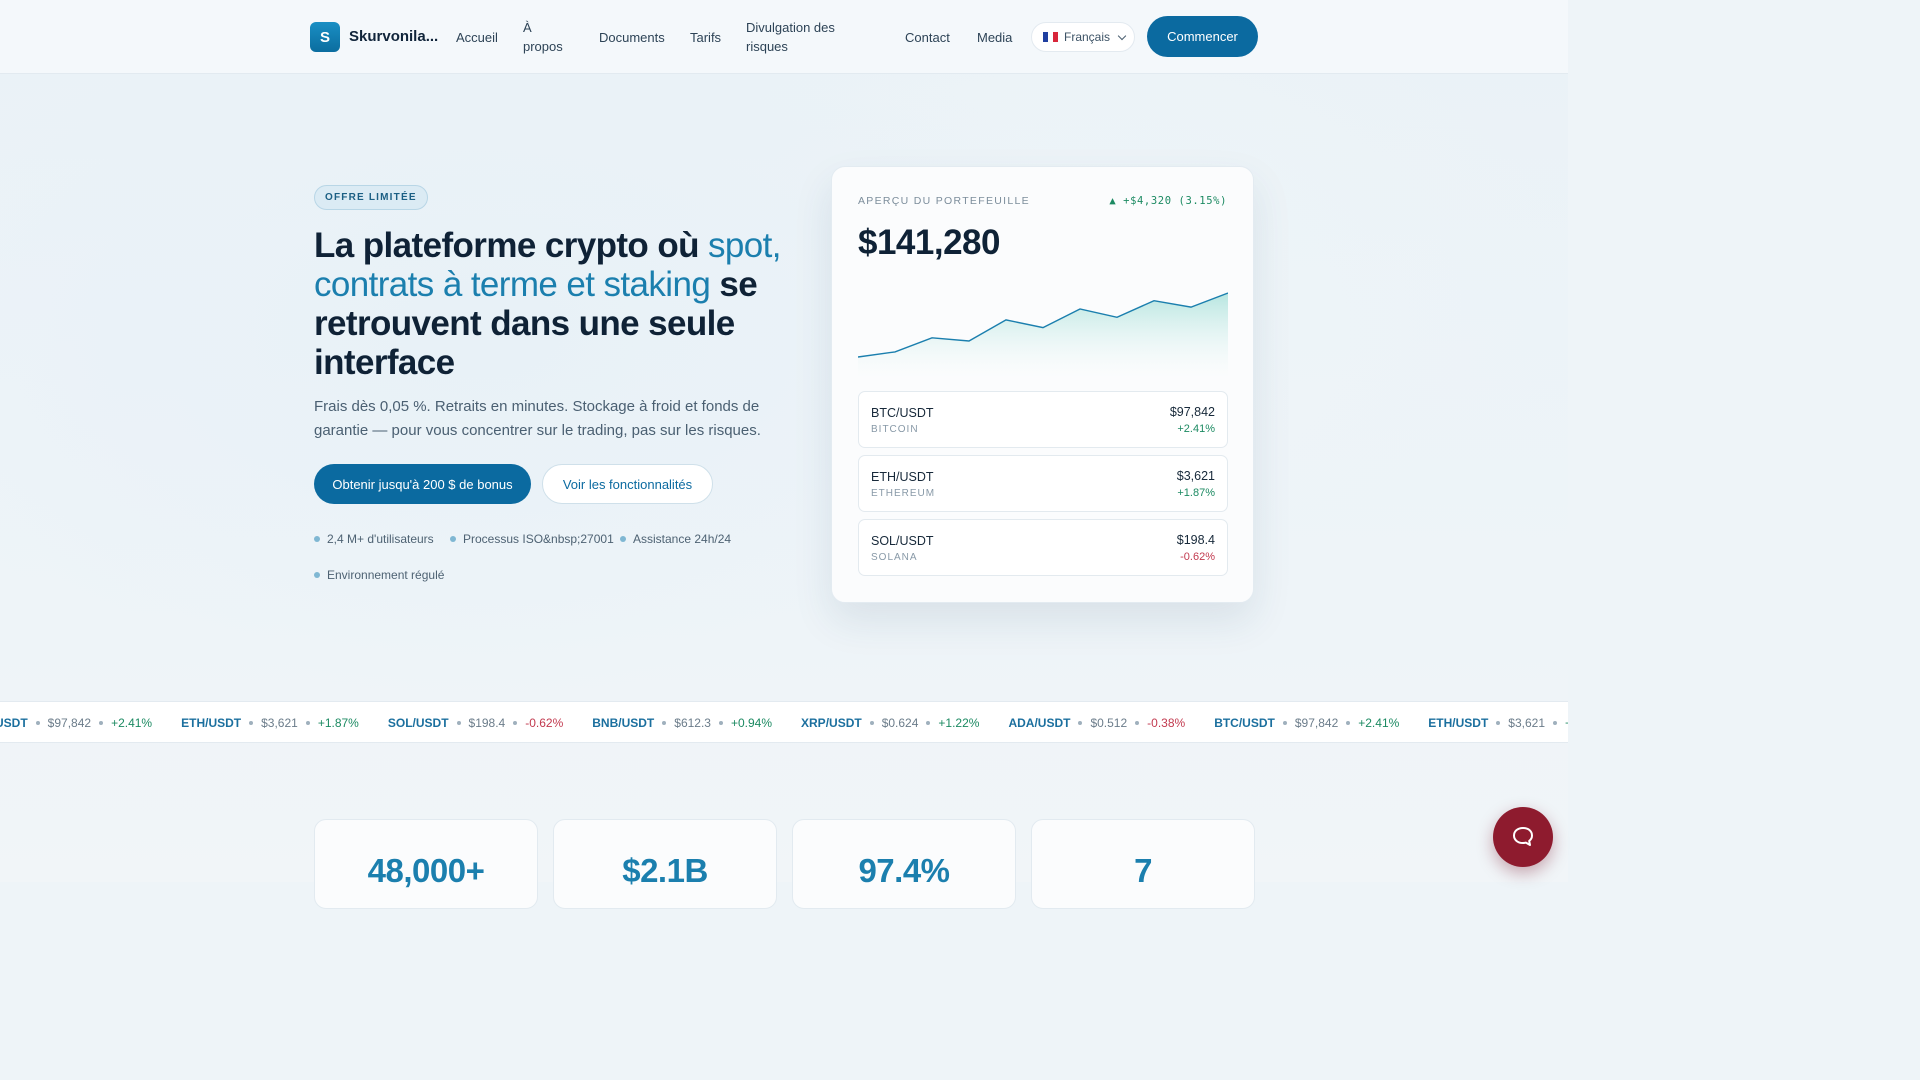 This screenshot has height=1080, width=1920. I want to click on ticker-symbol: BNB/USDT, so click(623, 723).